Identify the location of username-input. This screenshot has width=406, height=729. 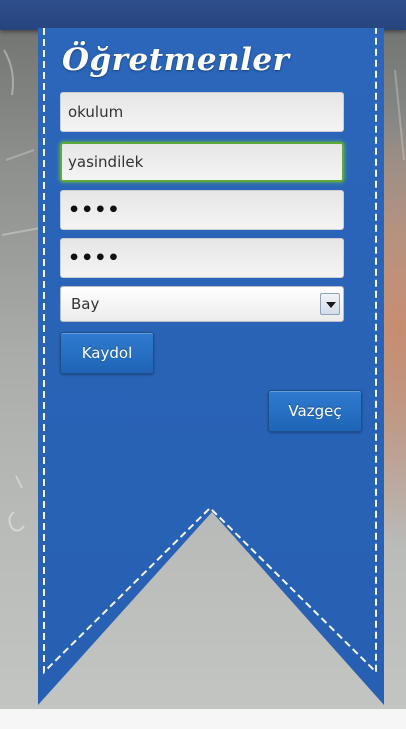
(202, 162).